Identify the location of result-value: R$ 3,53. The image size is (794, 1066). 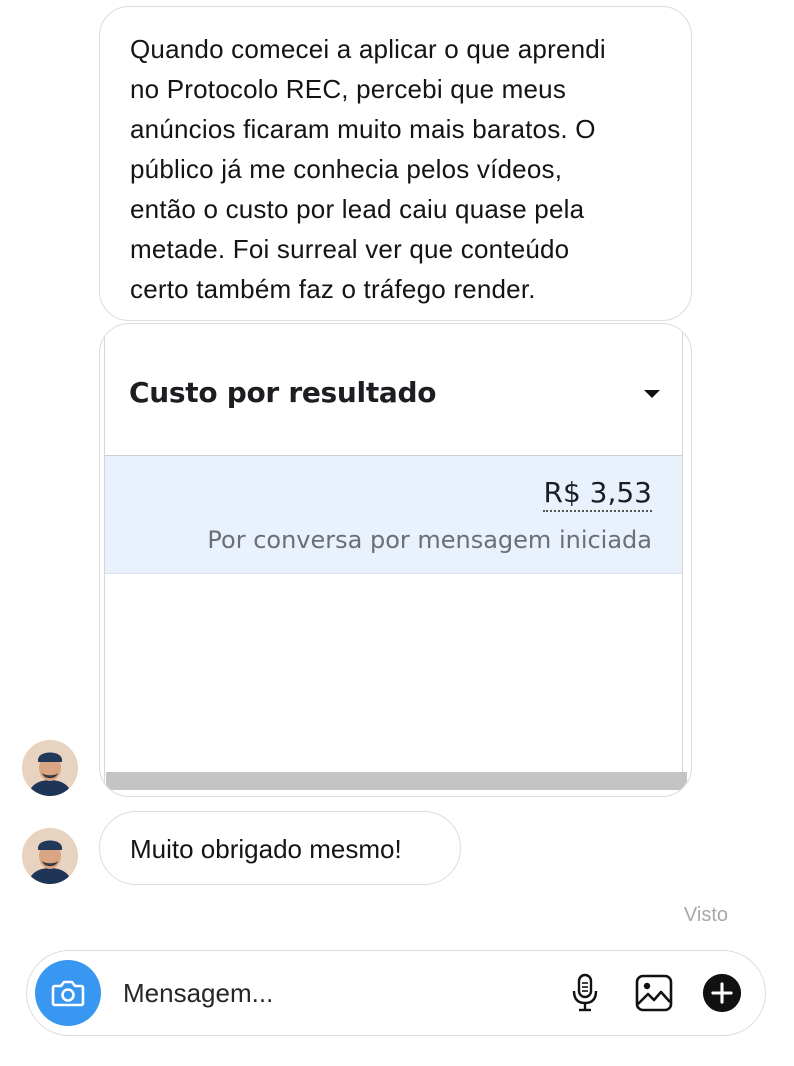
(597, 494).